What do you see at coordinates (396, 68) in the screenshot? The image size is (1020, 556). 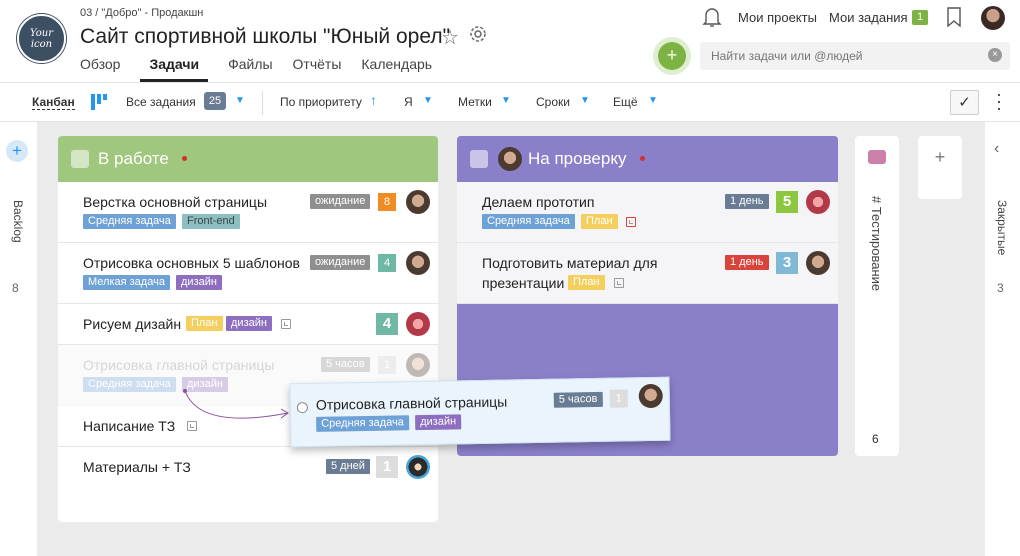 I see `tab-calendar: Календарь` at bounding box center [396, 68].